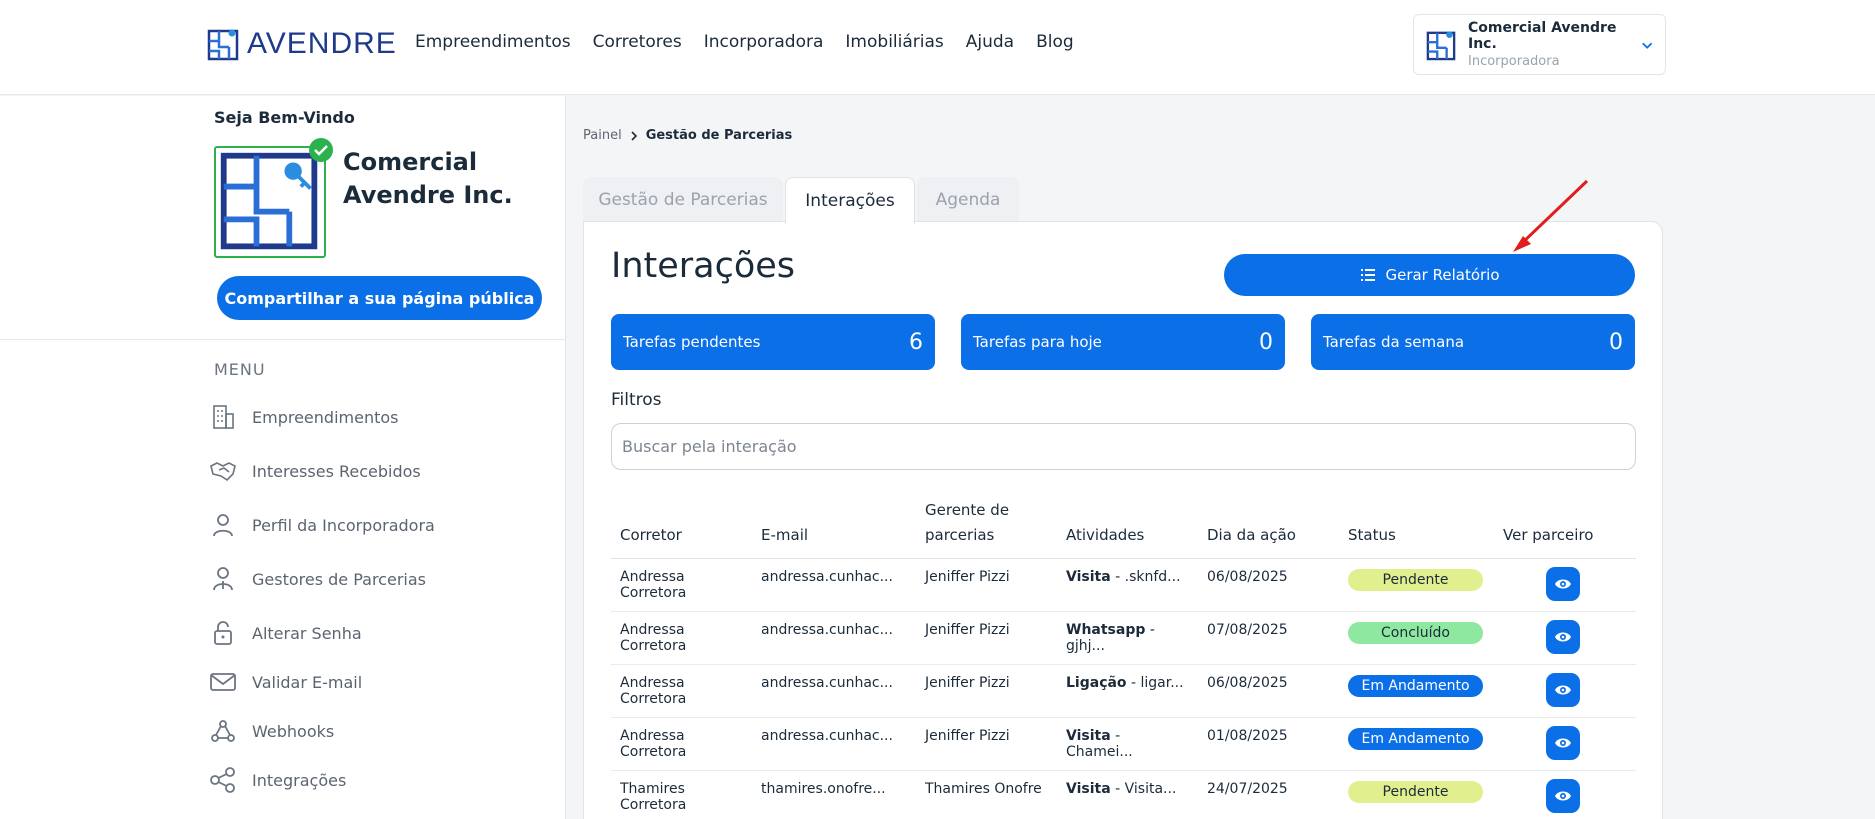 This screenshot has height=819, width=1875. What do you see at coordinates (1268, 744) in the screenshot?
I see `cell-dia: 01/08/2025` at bounding box center [1268, 744].